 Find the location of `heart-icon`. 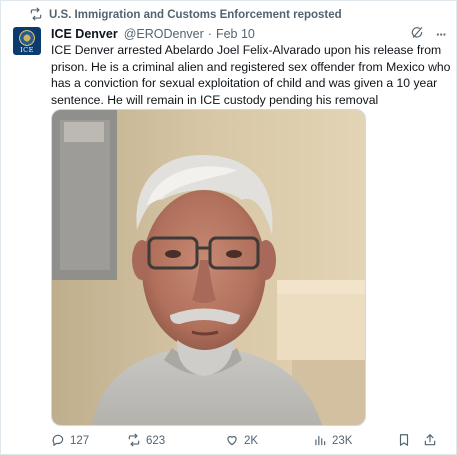

heart-icon is located at coordinates (232, 441).